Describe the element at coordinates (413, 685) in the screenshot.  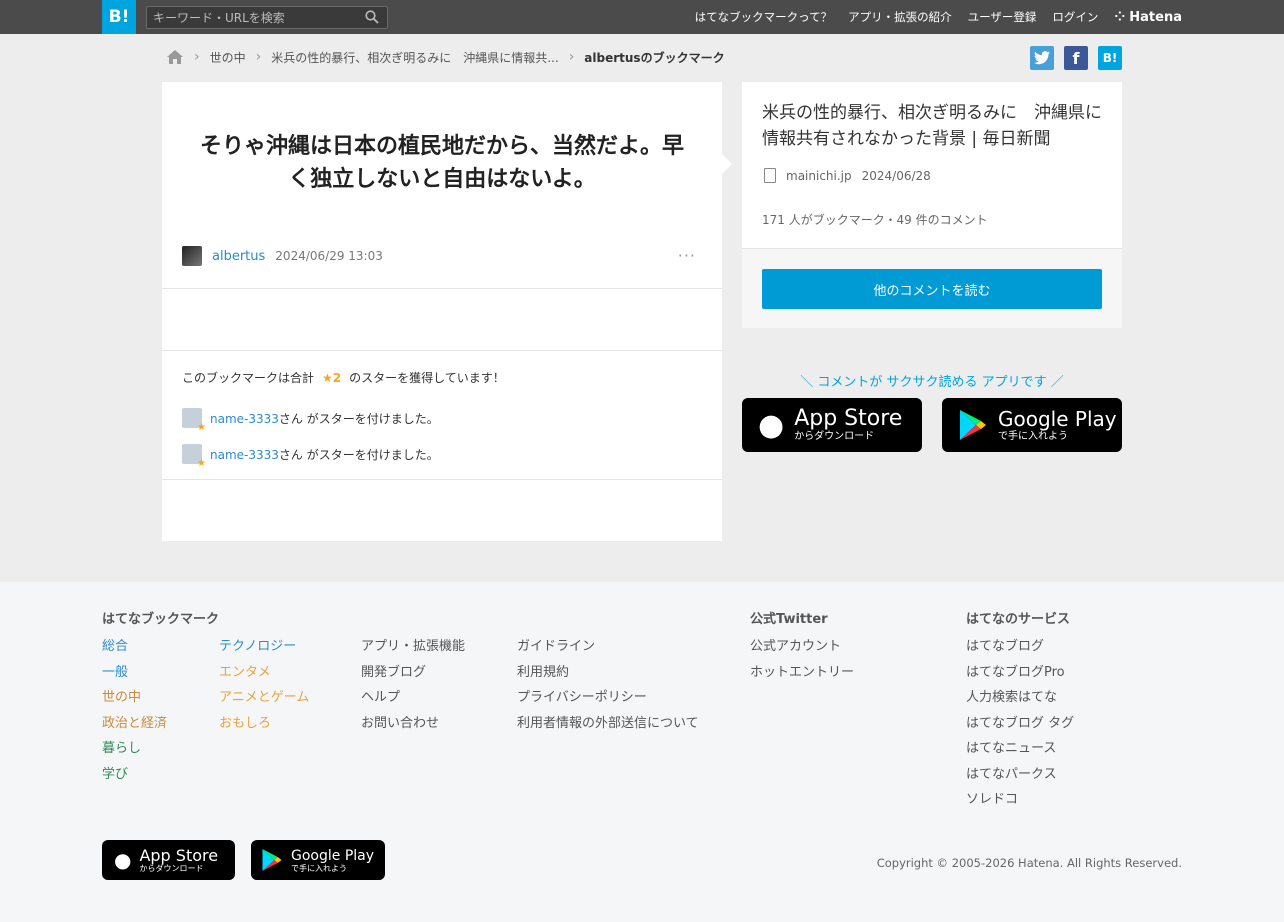
I see `footer-col-info: アプリ・拡張機能 開発ブログ ヘルプ お問い合わせ` at that location.